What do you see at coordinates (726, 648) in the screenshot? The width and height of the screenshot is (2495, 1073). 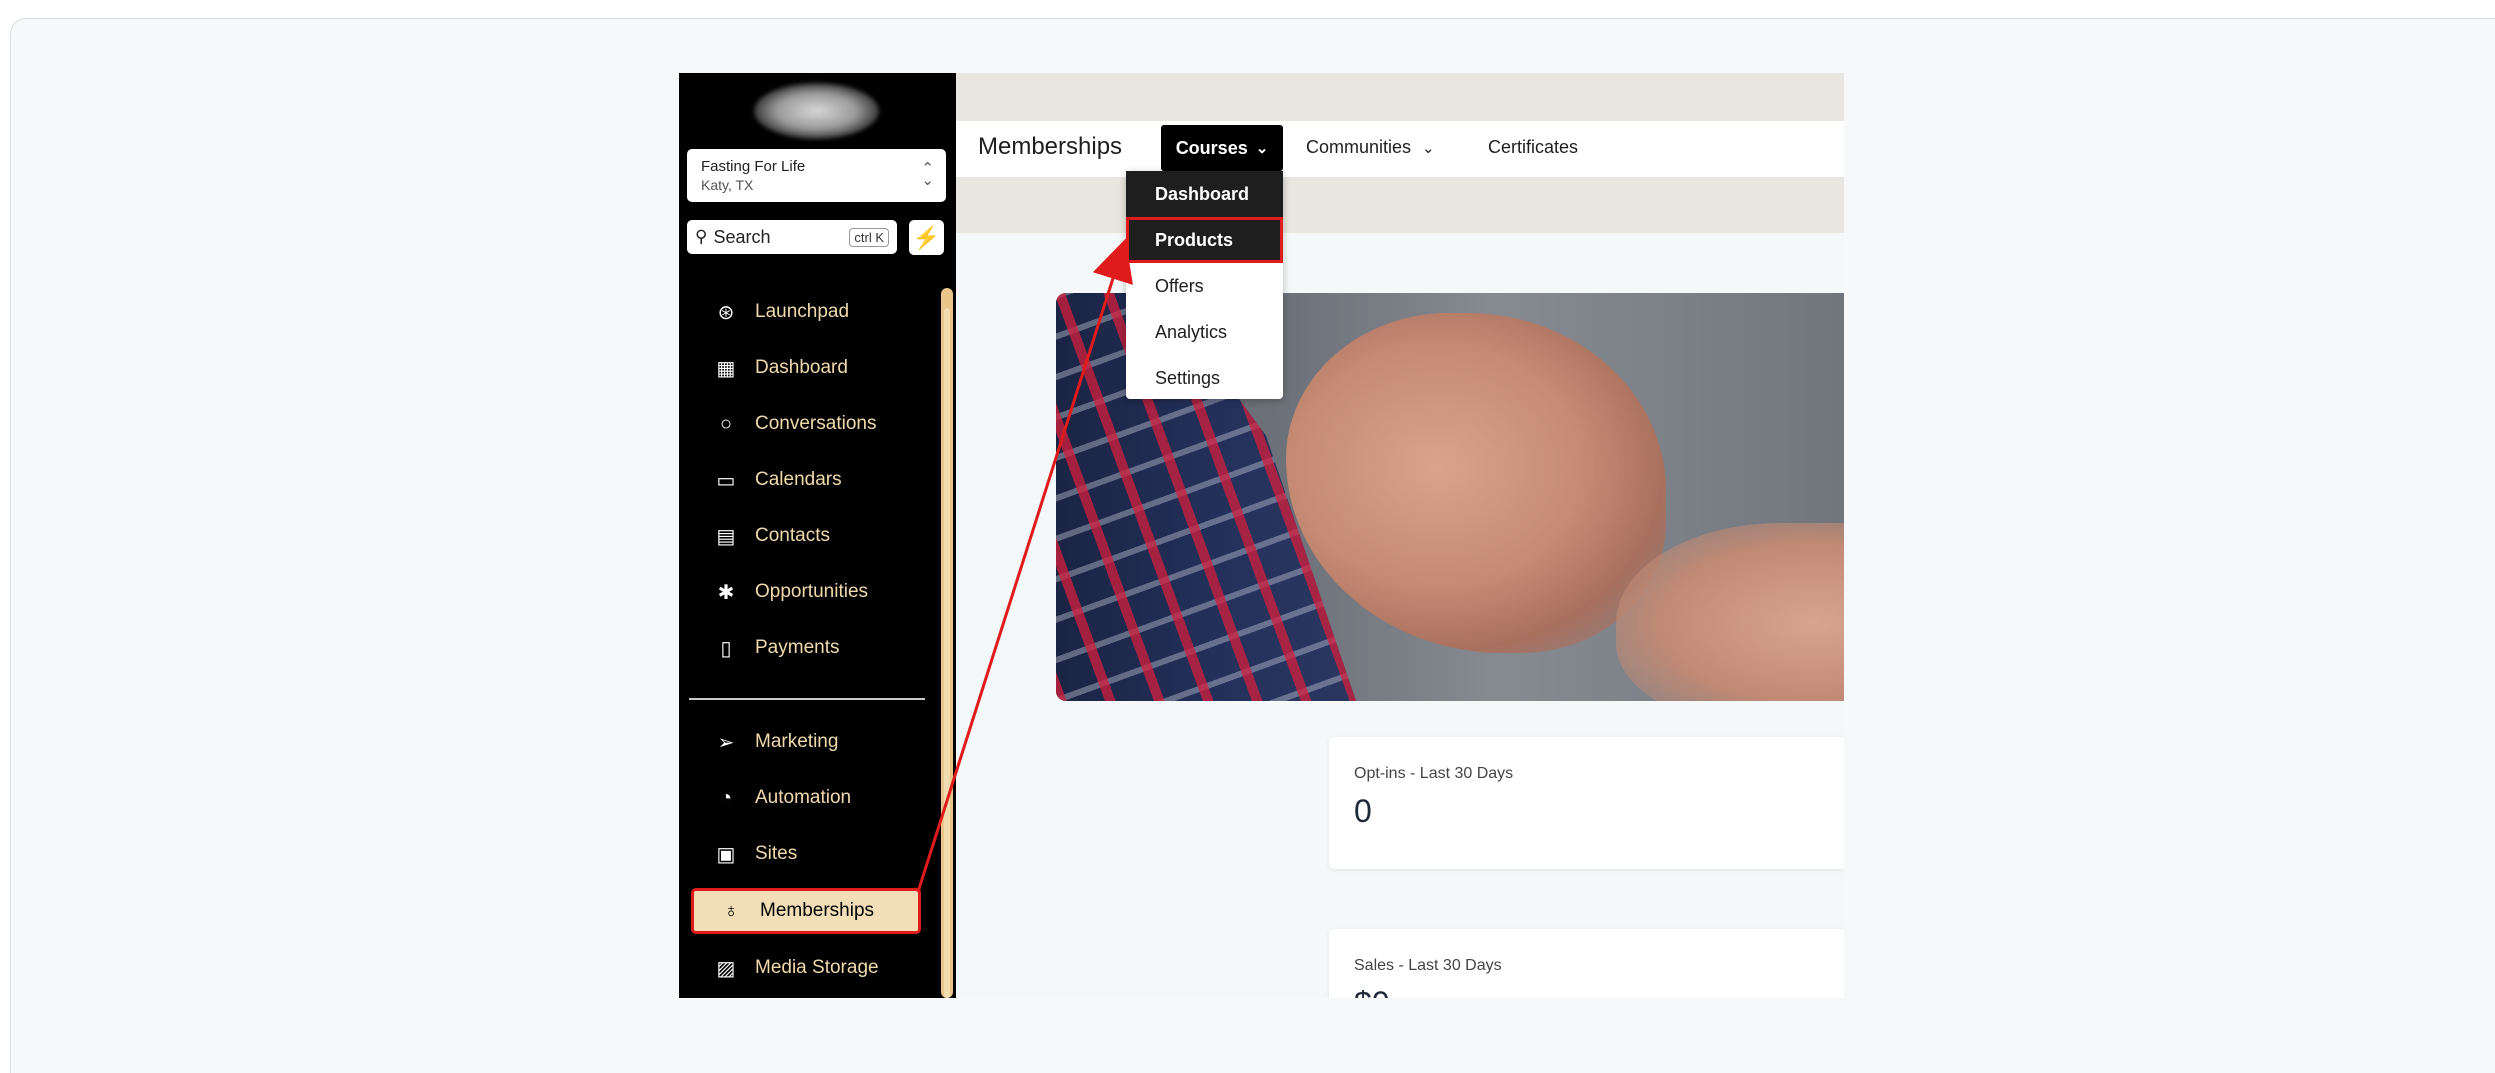 I see `payments-icon: ▯` at bounding box center [726, 648].